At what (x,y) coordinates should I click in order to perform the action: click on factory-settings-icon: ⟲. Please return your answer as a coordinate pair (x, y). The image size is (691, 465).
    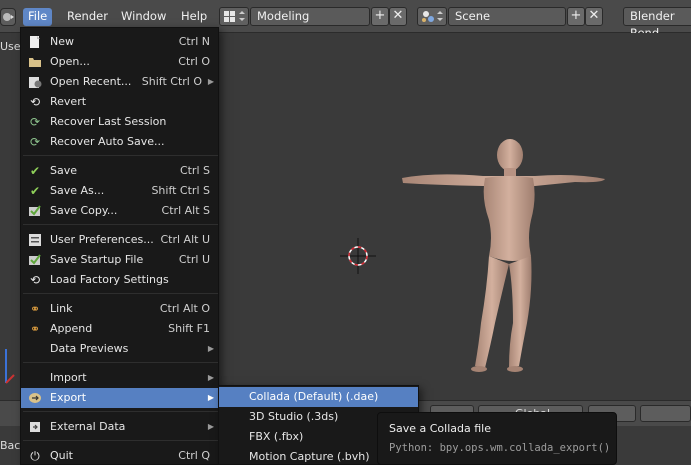
    Looking at the image, I should click on (35, 280).